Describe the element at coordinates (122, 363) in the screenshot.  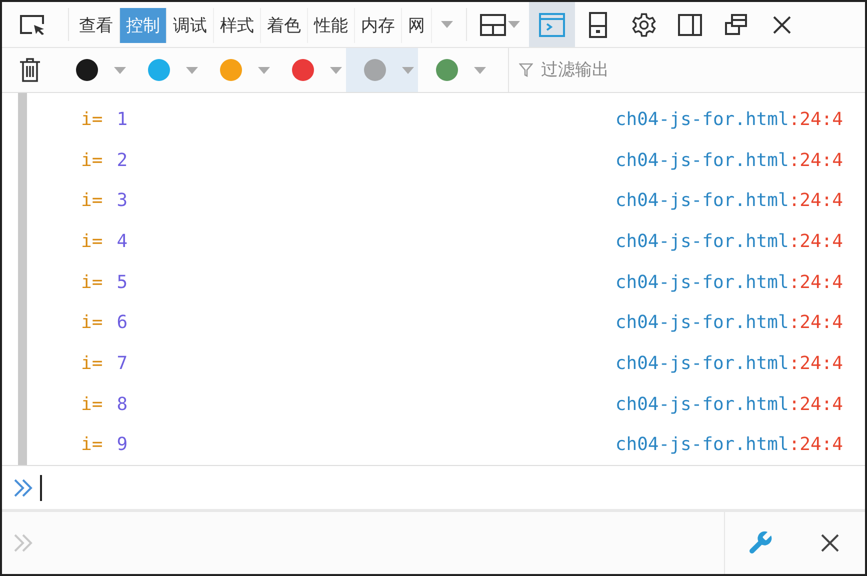
I see `log-value: 7` at that location.